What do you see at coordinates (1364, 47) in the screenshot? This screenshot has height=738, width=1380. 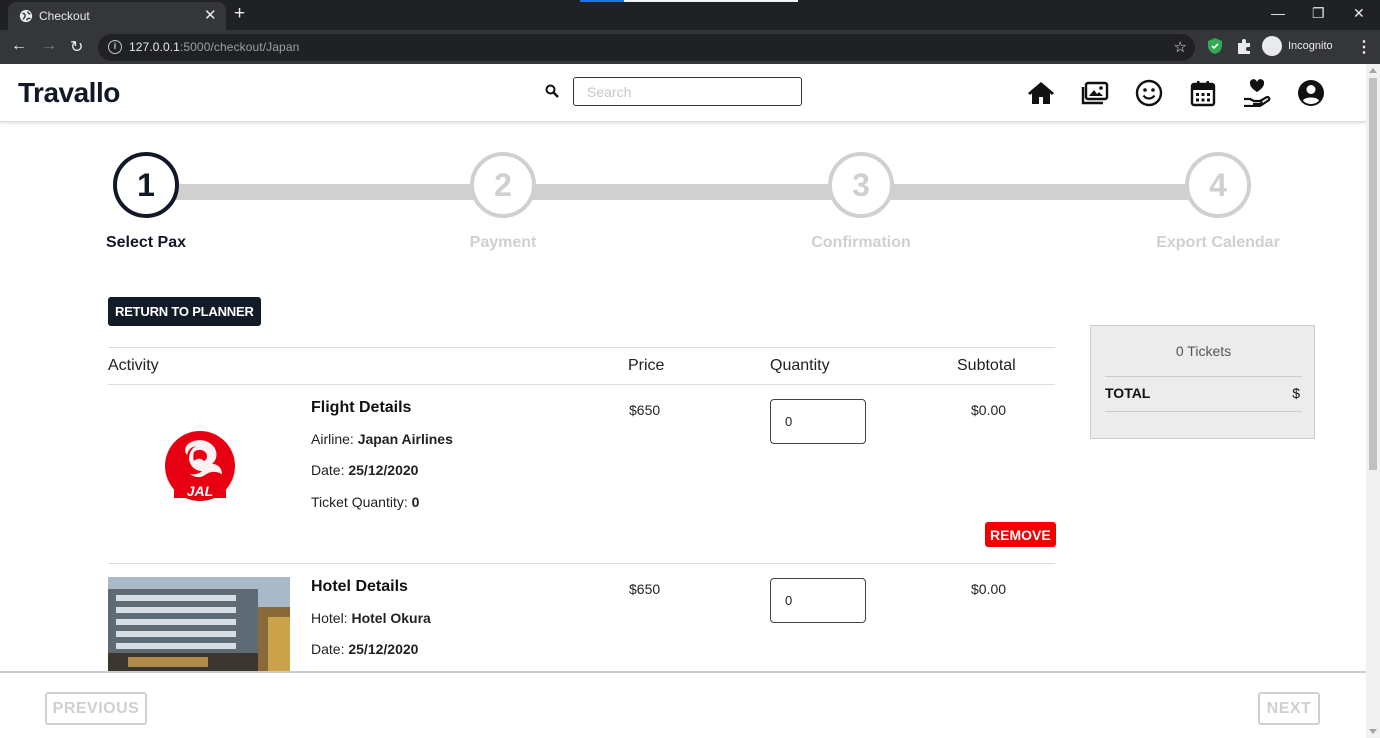 I see `browser-menu-icon: ⋮` at bounding box center [1364, 47].